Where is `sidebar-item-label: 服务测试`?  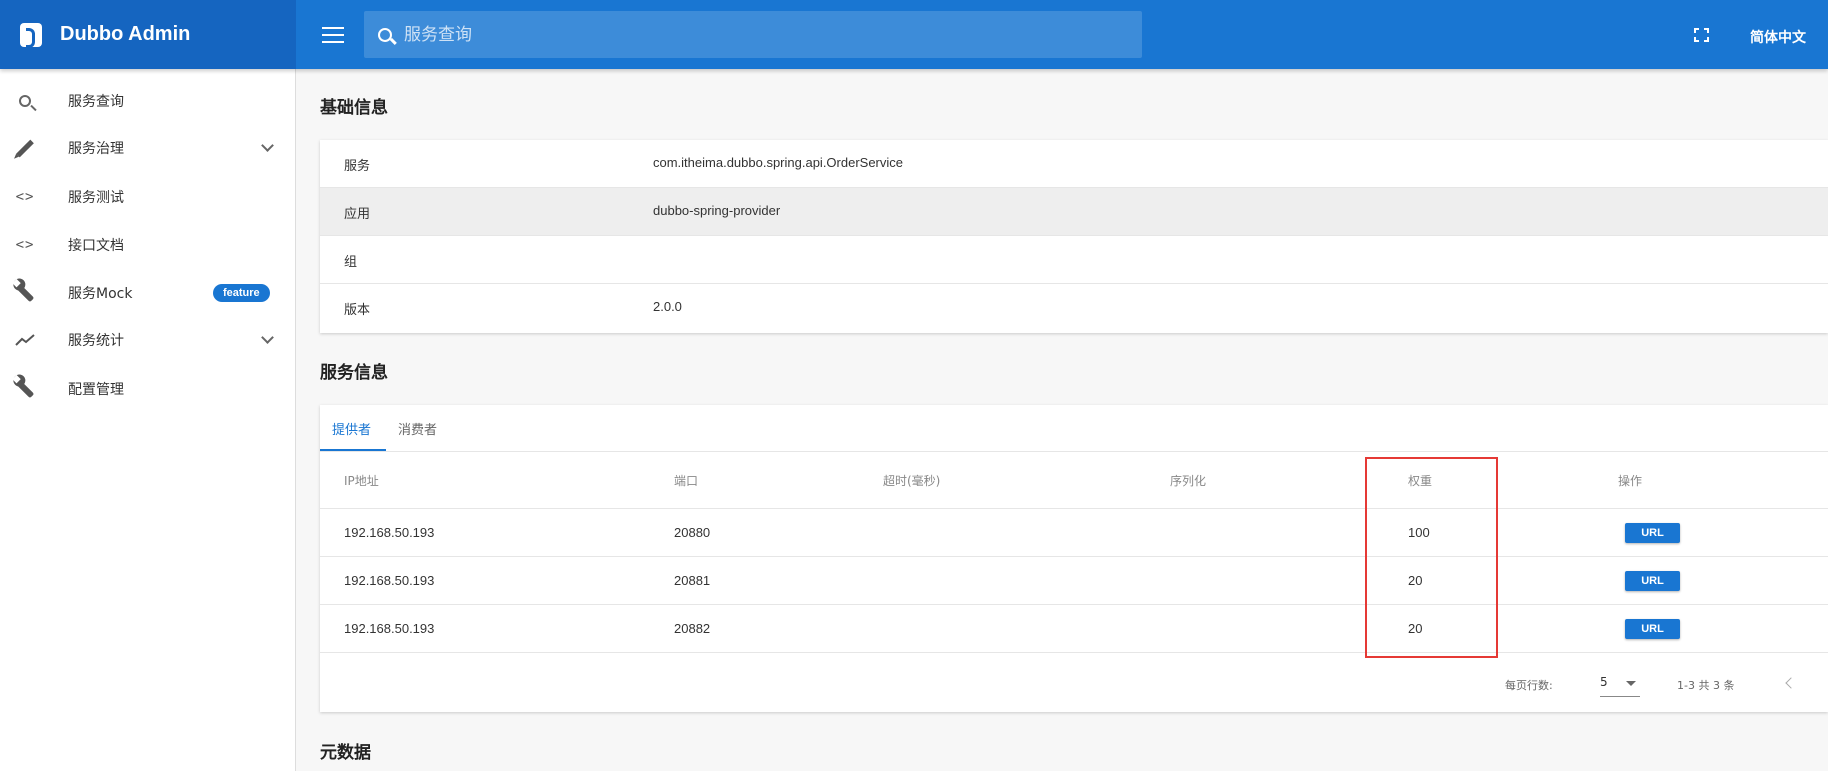 sidebar-item-label: 服务测试 is located at coordinates (96, 198).